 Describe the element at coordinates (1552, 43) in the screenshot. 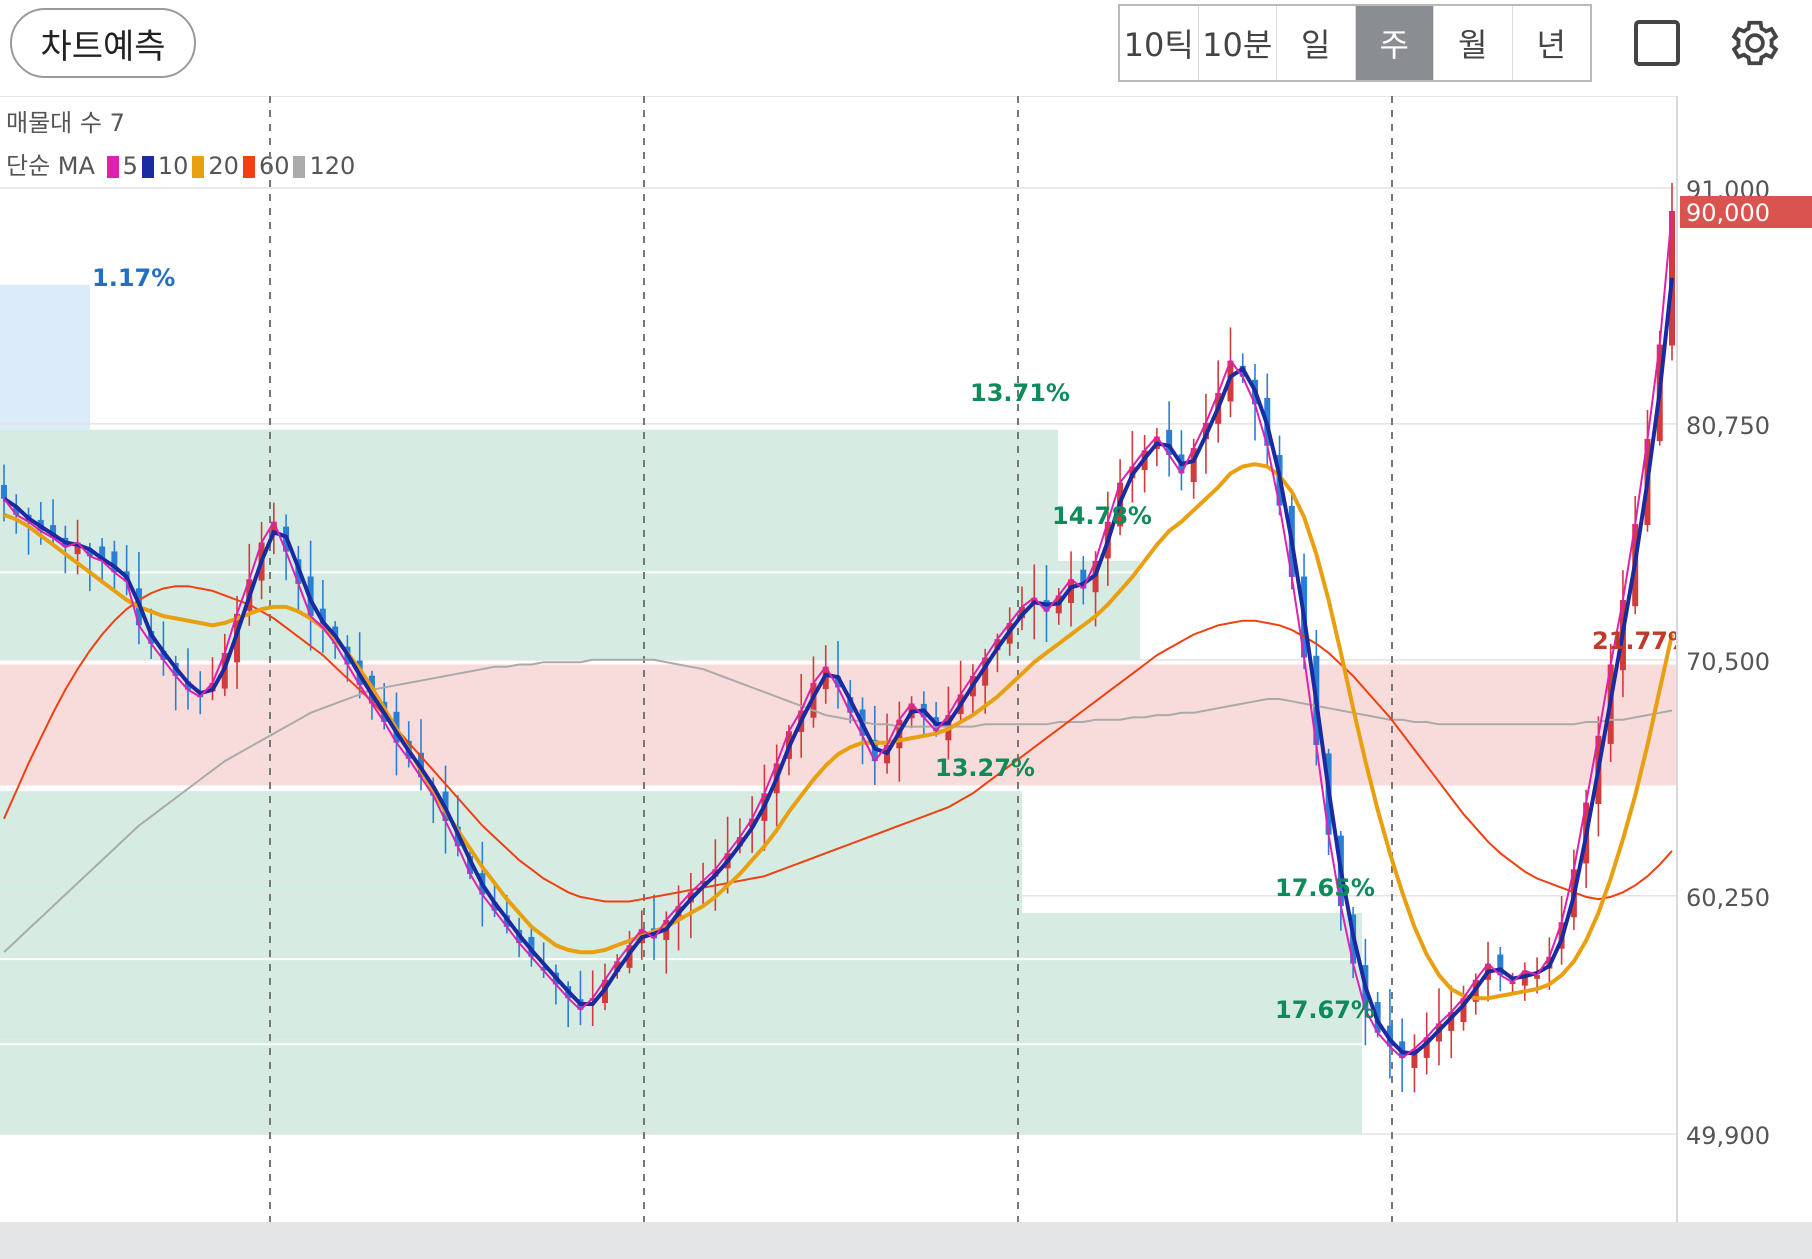

I see `period-tab-5: 년` at that location.